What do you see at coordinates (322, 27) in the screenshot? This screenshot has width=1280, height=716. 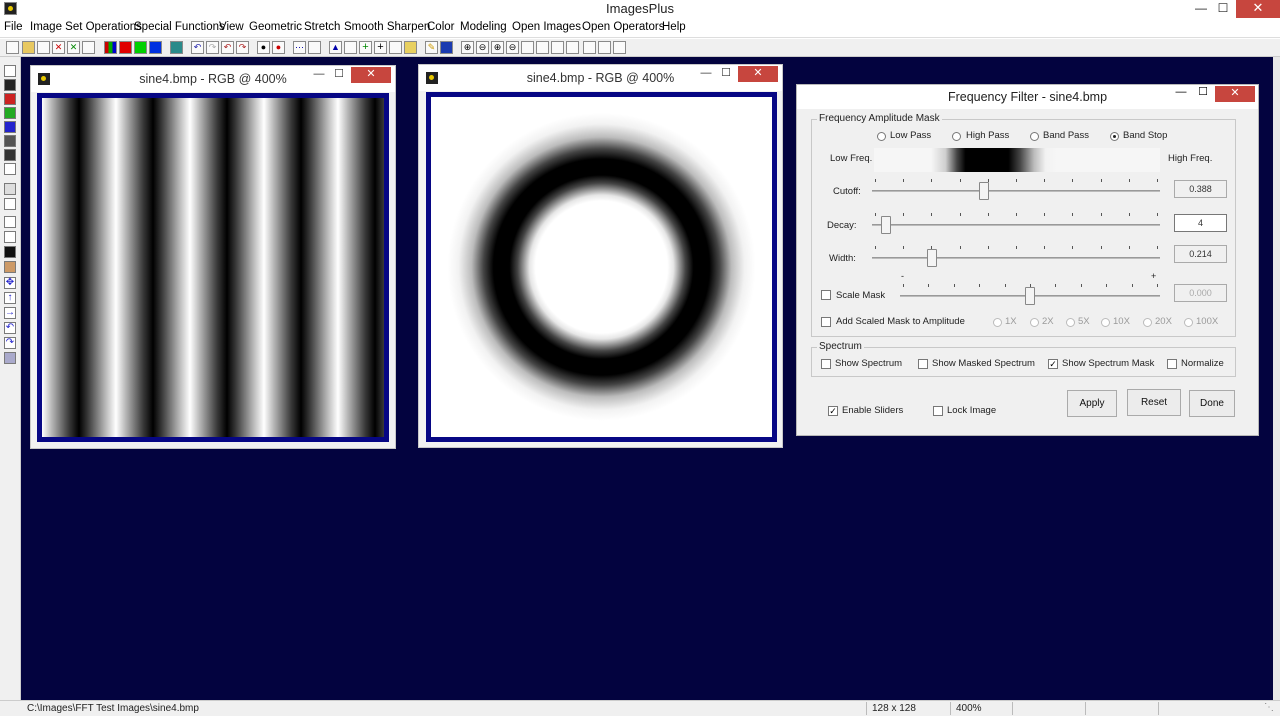 I see `menu-stretch: Stretch` at bounding box center [322, 27].